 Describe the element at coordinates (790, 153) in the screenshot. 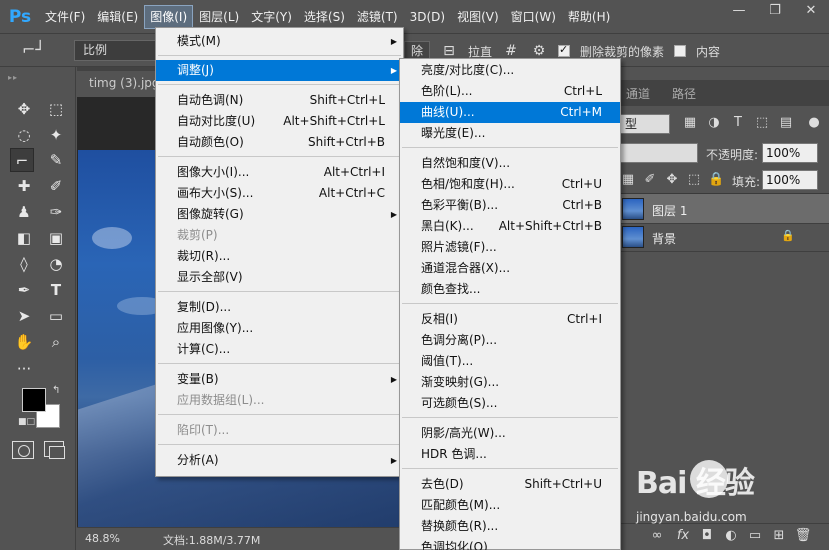

I see `opacity-input: 100%` at that location.